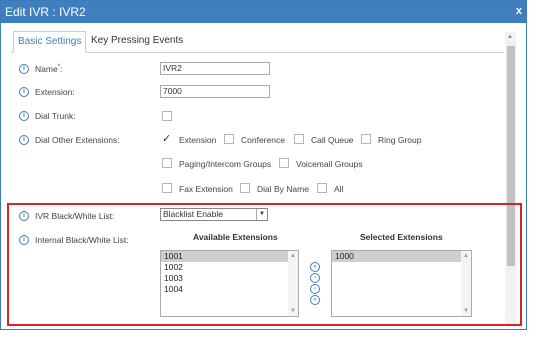 Image resolution: width=535 pixels, height=339 pixels. I want to click on call-queue-option-label: Call Queue, so click(332, 140).